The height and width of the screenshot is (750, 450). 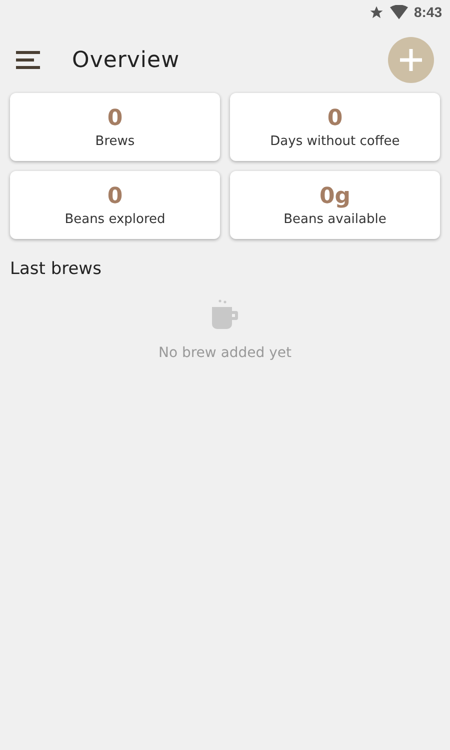 What do you see at coordinates (126, 60) in the screenshot?
I see `page-title: Overview` at bounding box center [126, 60].